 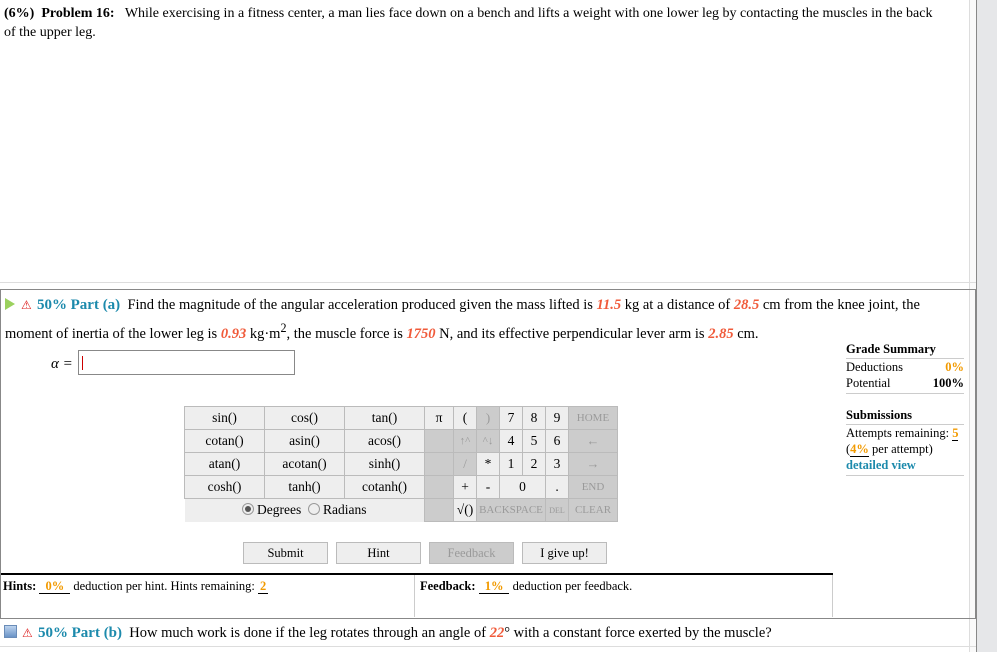 I want to click on angle-mode: Degrees Radians, so click(x=304, y=510).